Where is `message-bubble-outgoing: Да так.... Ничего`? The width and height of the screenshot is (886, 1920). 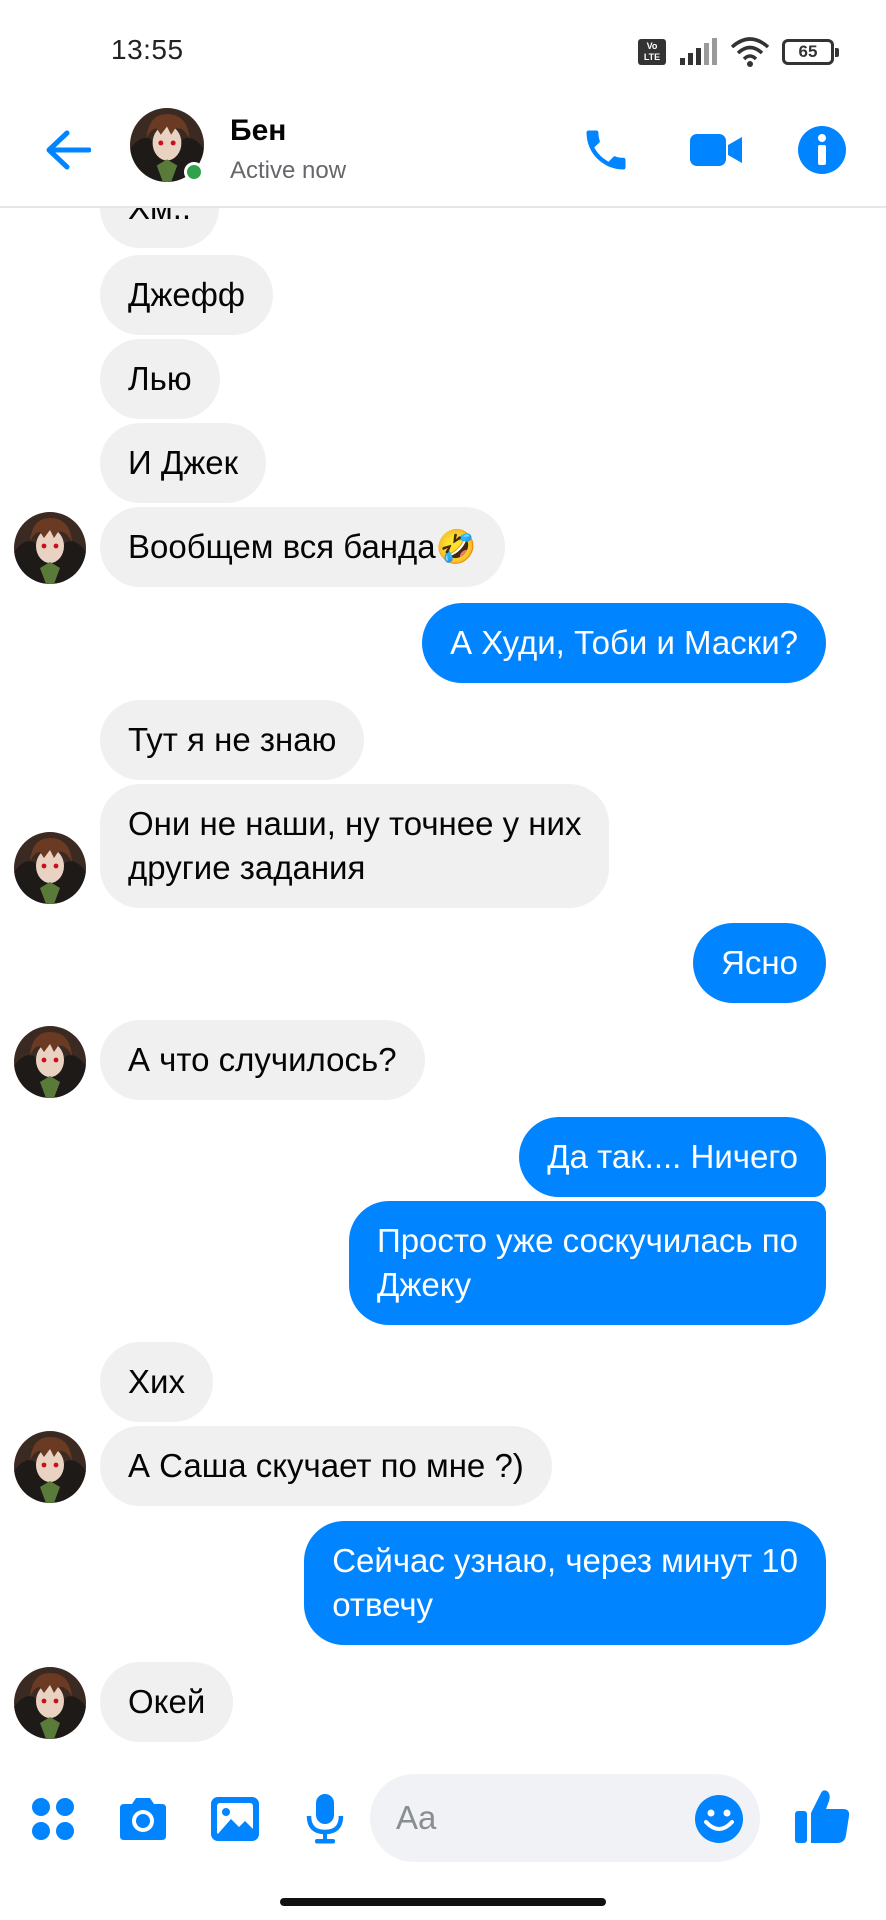
message-bubble-outgoing: Да так.... Ничего is located at coordinates (672, 1157).